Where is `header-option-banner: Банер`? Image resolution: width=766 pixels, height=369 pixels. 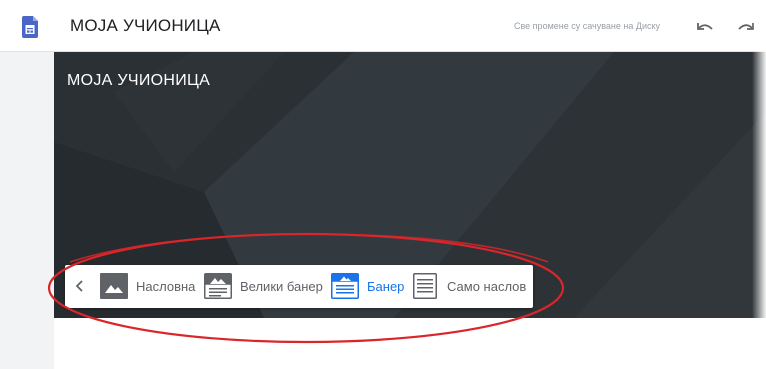
header-option-banner: Банер is located at coordinates (368, 286).